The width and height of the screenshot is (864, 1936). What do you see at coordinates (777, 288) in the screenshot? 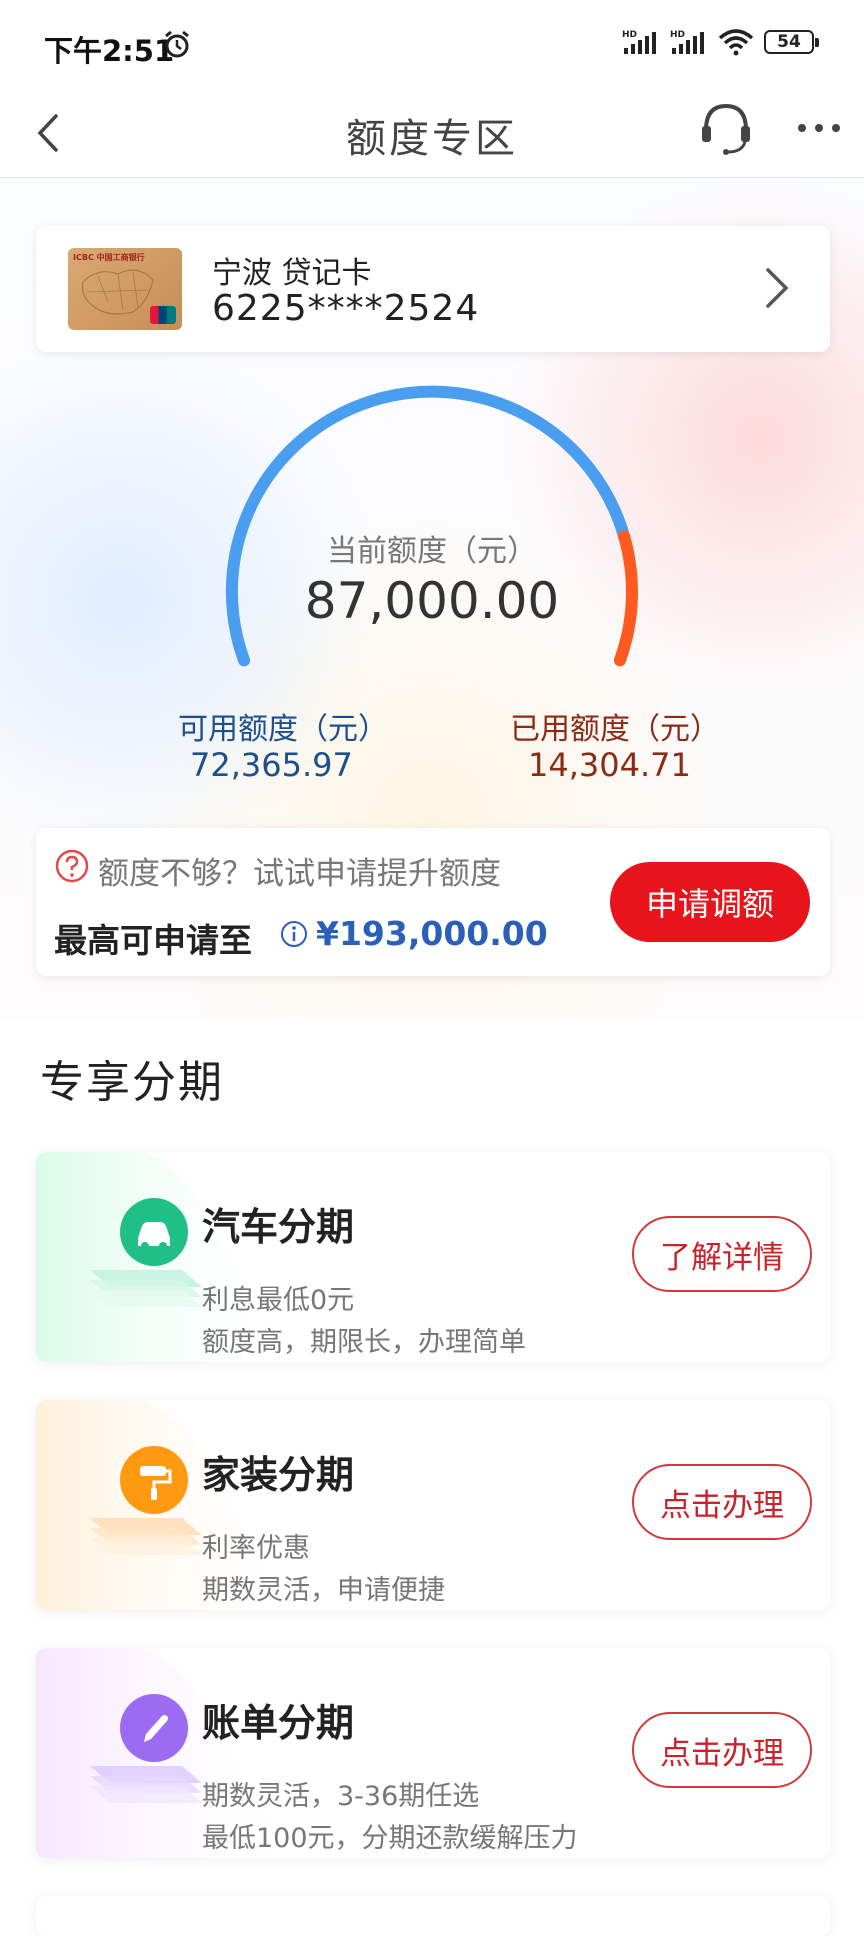
I see `chevron-right-icon` at bounding box center [777, 288].